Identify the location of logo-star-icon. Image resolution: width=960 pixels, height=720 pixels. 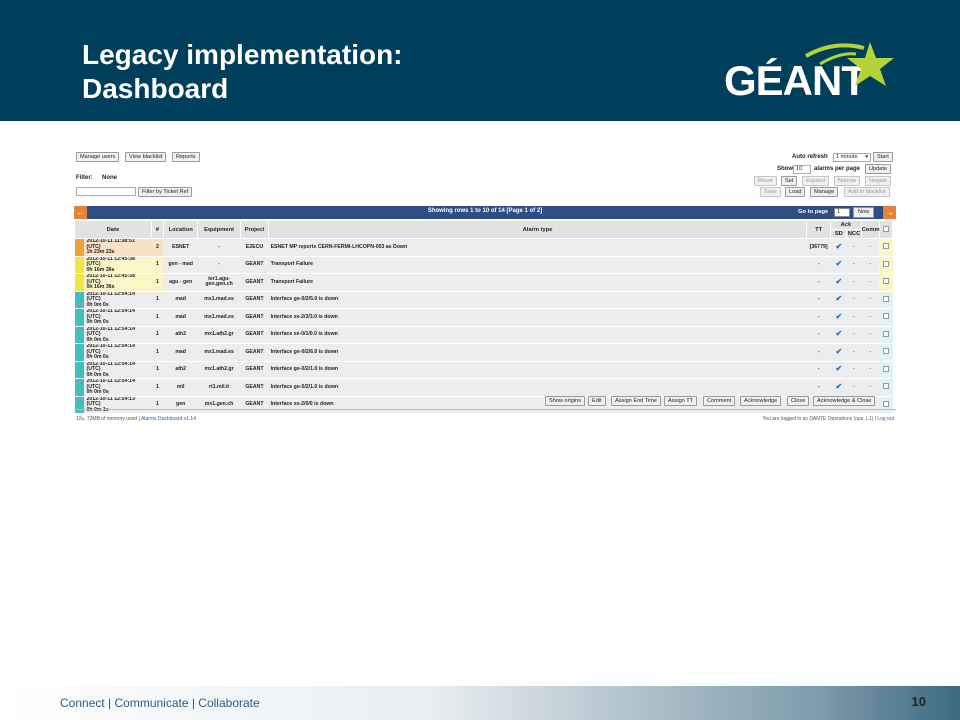
(849, 64).